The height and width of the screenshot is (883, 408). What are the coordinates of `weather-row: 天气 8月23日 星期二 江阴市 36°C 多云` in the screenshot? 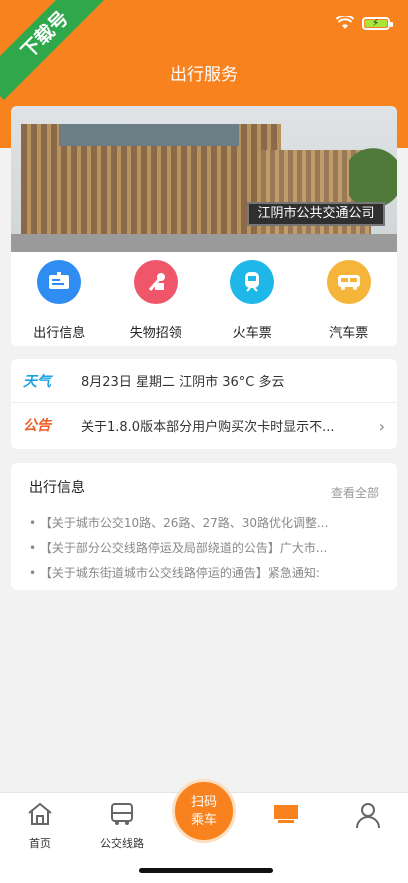 It's located at (204, 381).